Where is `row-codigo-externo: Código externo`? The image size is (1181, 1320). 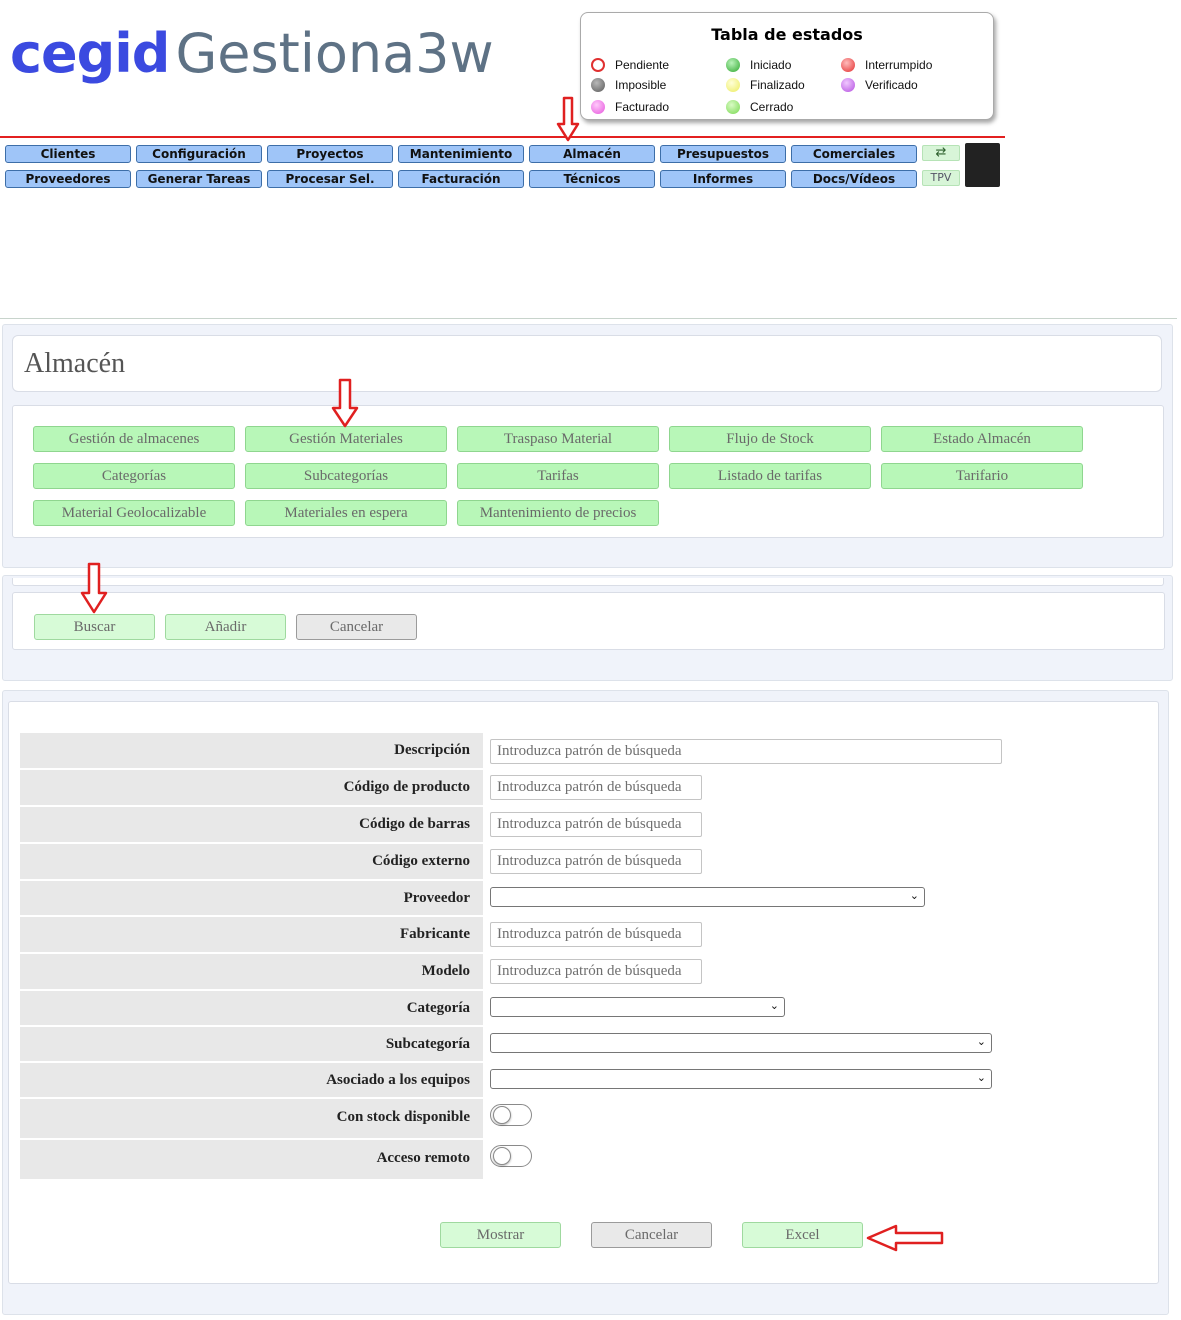
row-codigo-externo: Código externo is located at coordinates (585, 861).